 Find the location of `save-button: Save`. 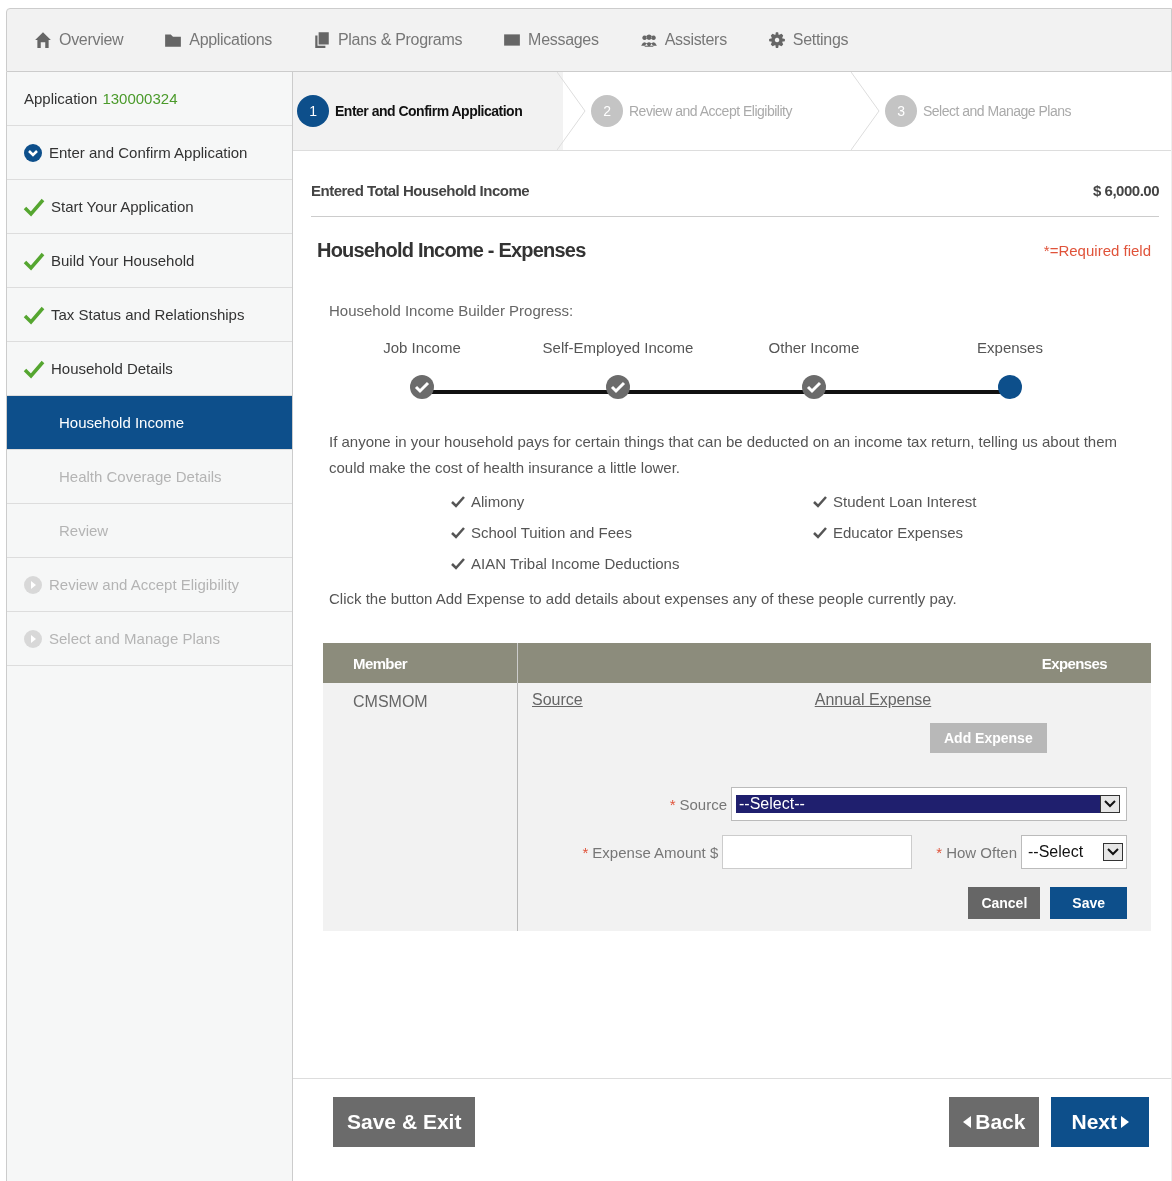

save-button: Save is located at coordinates (1088, 903).